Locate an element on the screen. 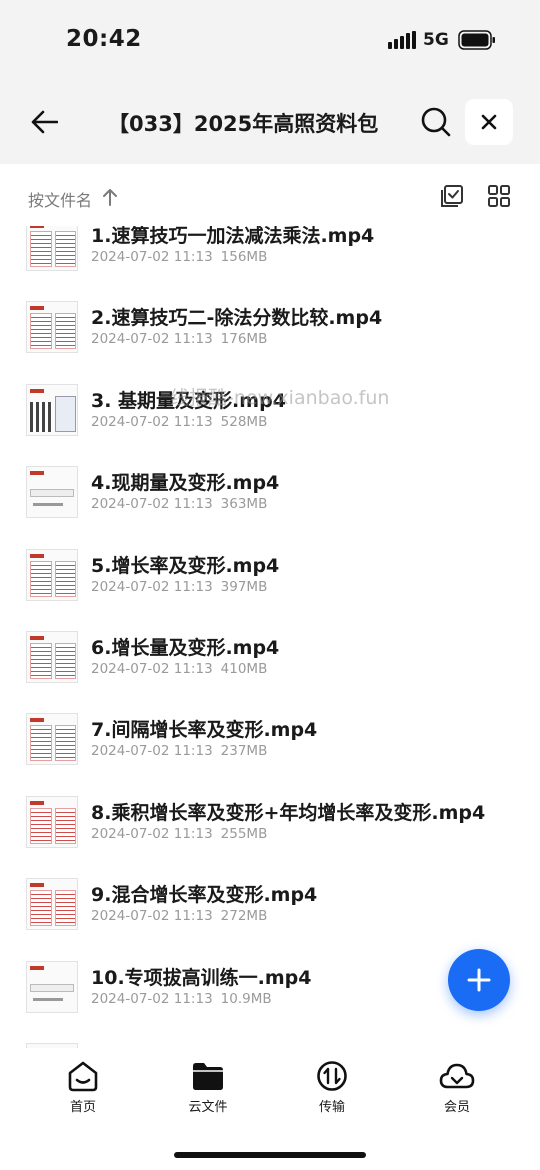  sort-by-name-button: 按文件名 is located at coordinates (60, 199).